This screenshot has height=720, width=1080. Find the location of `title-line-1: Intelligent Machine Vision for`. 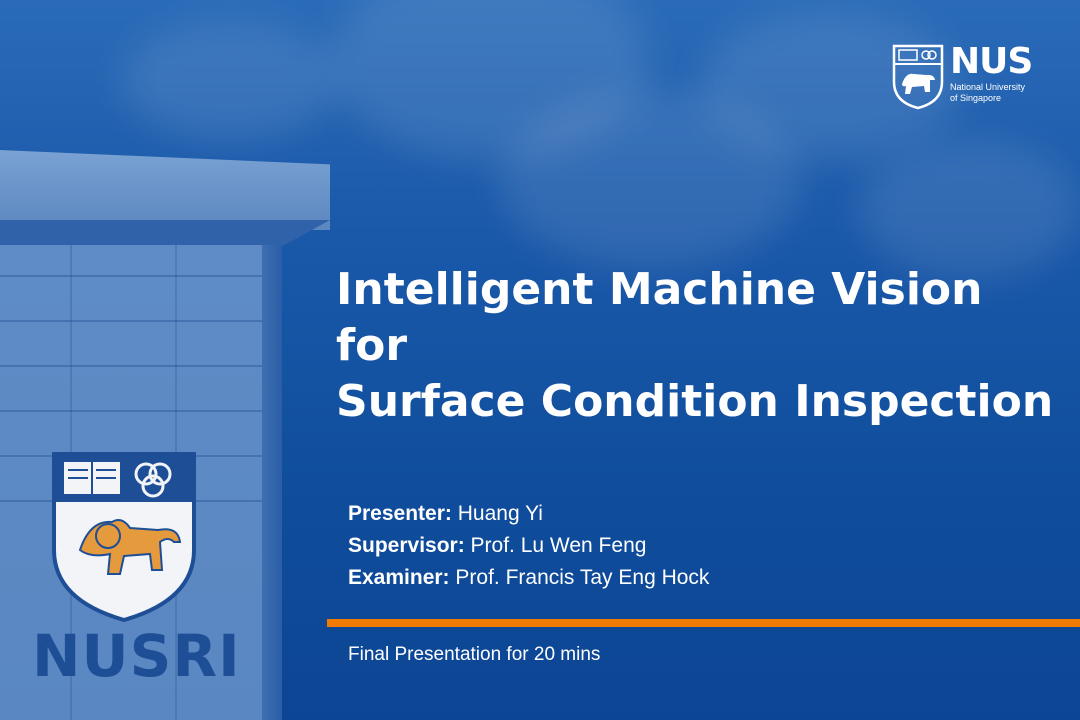

title-line-1: Intelligent Machine Vision for is located at coordinates (659, 317).